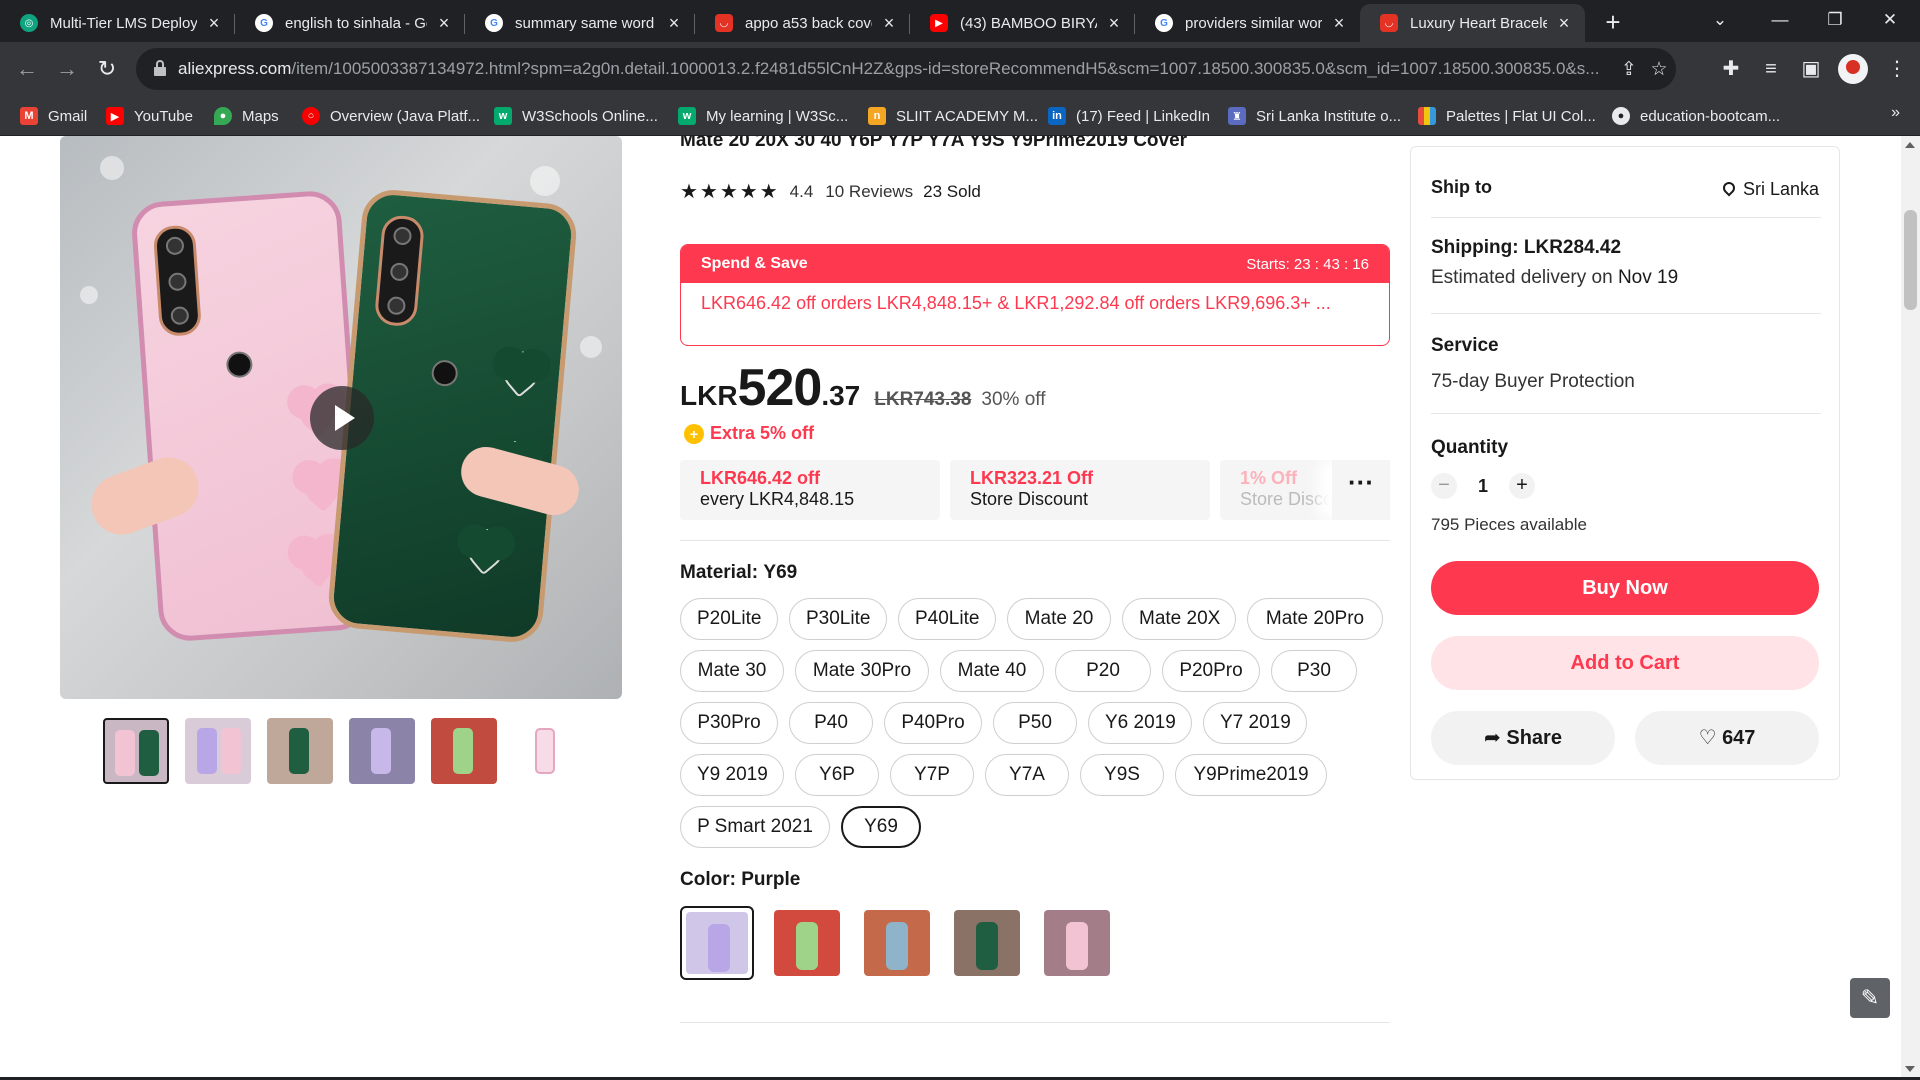  I want to click on new-tab-button: +, so click(1613, 22).